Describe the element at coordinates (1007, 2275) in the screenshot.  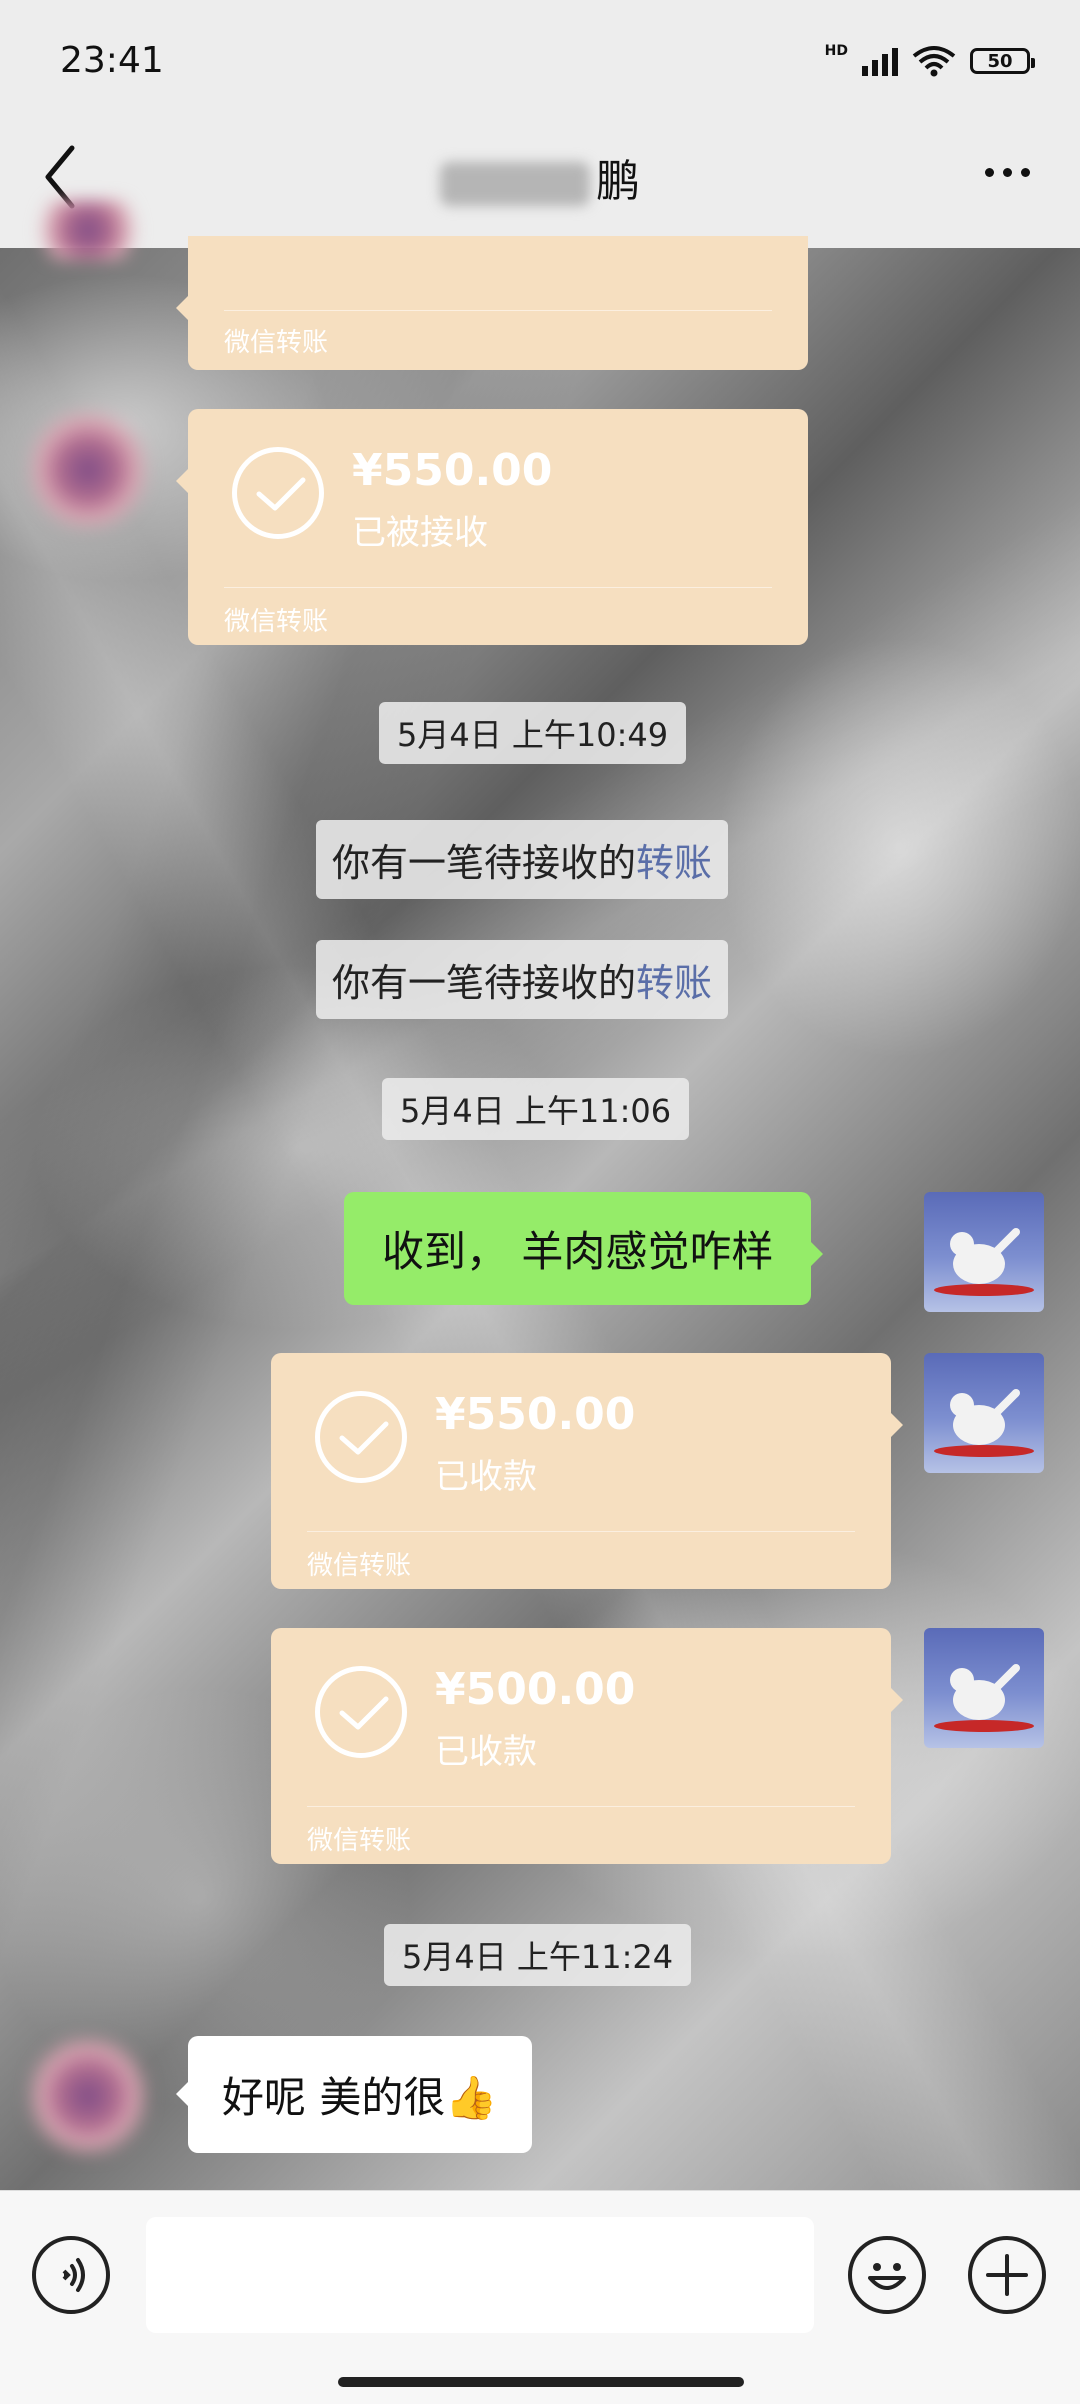
I see `plus-icon` at that location.